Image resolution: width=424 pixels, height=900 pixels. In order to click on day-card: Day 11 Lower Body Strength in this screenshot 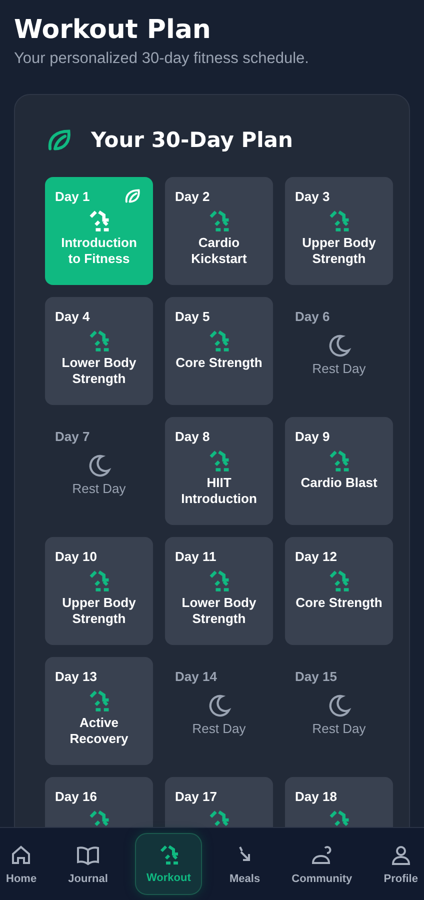, I will do `click(219, 591)`.